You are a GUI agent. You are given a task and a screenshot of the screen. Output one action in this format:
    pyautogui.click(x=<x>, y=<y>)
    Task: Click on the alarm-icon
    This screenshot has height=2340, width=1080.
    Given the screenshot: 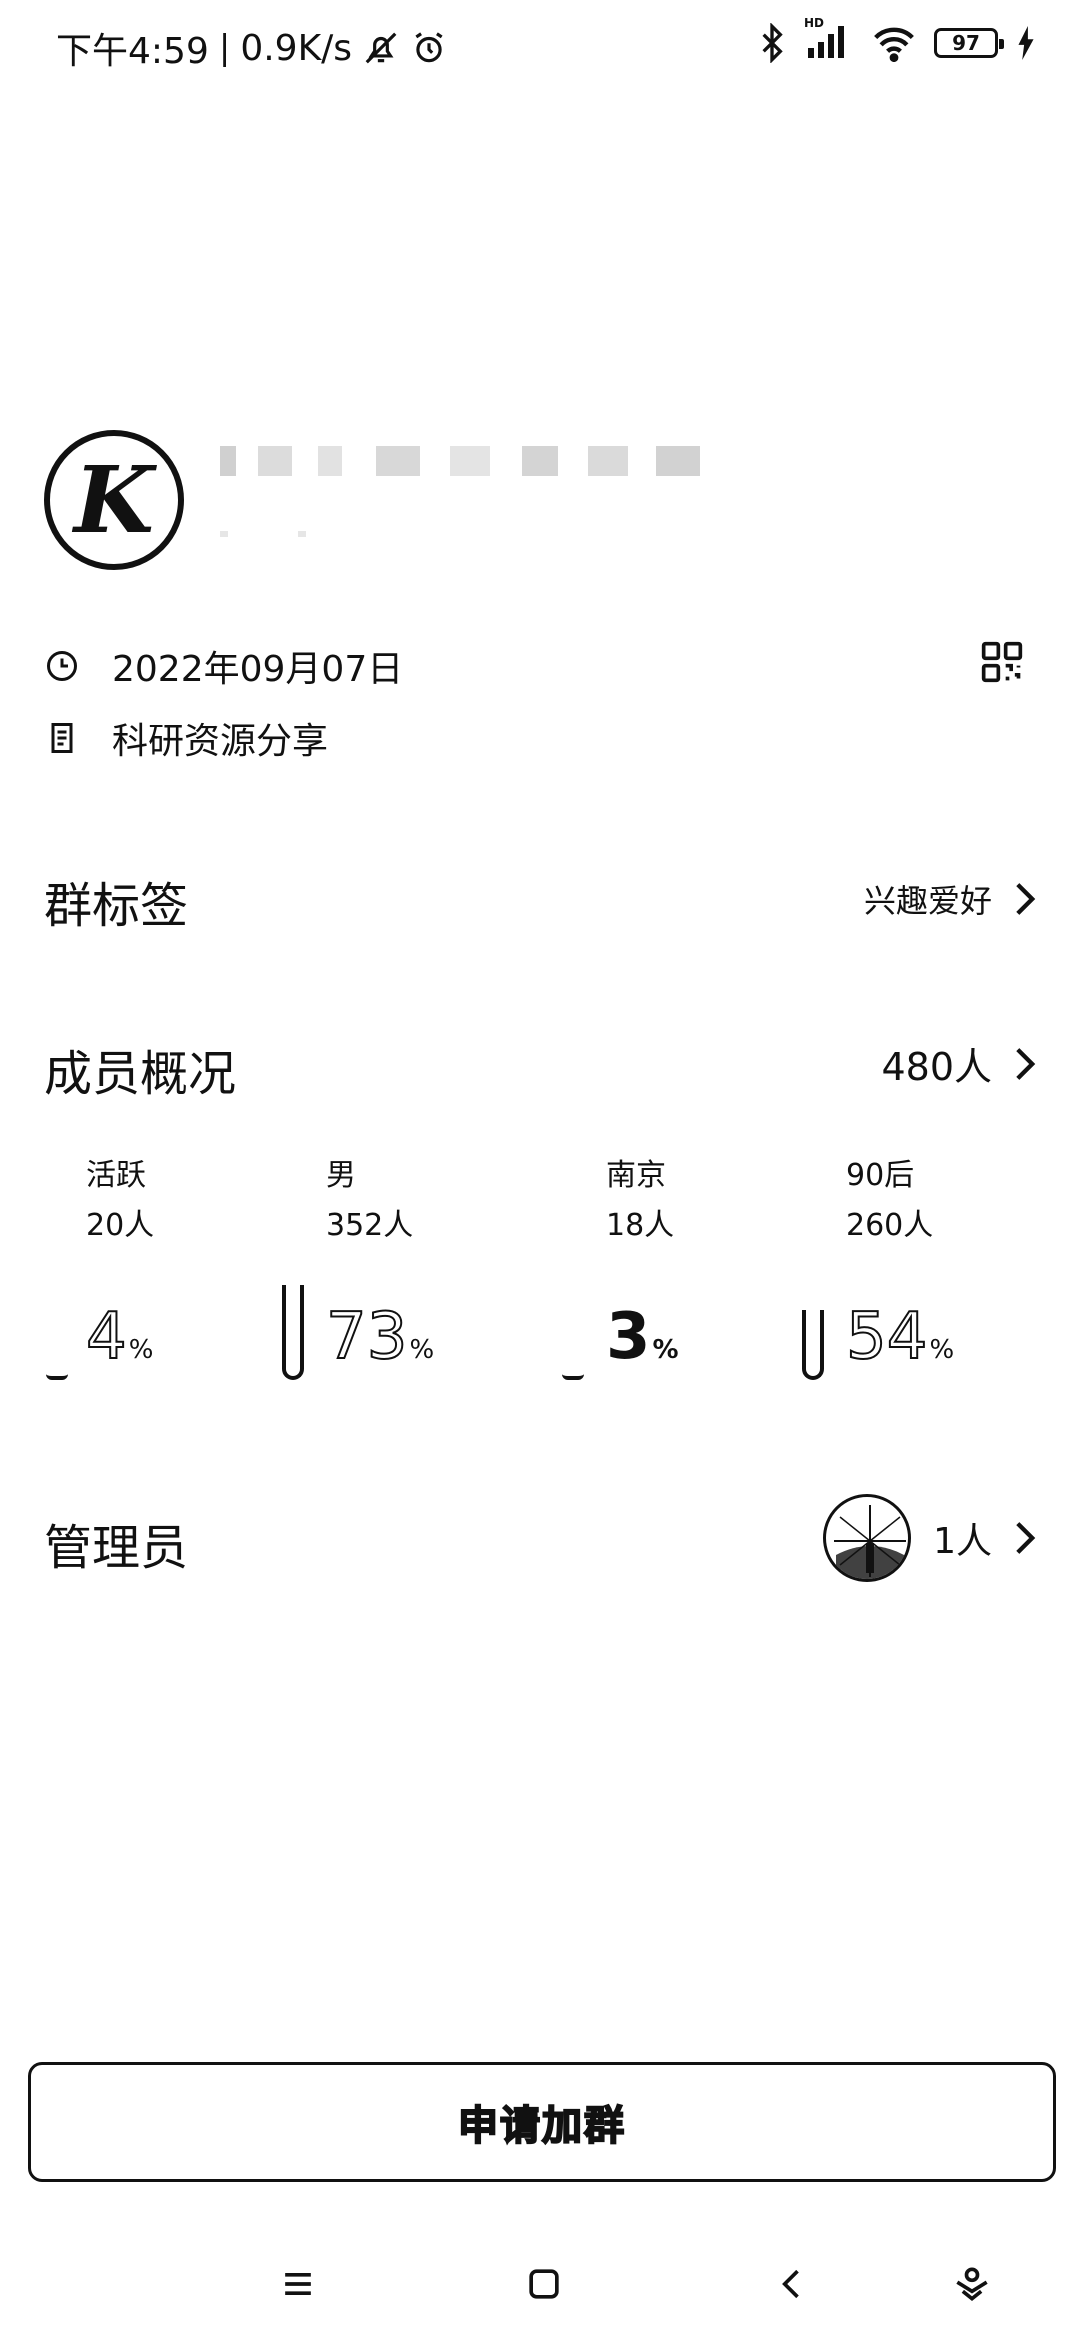 What is the action you would take?
    pyautogui.click(x=429, y=47)
    